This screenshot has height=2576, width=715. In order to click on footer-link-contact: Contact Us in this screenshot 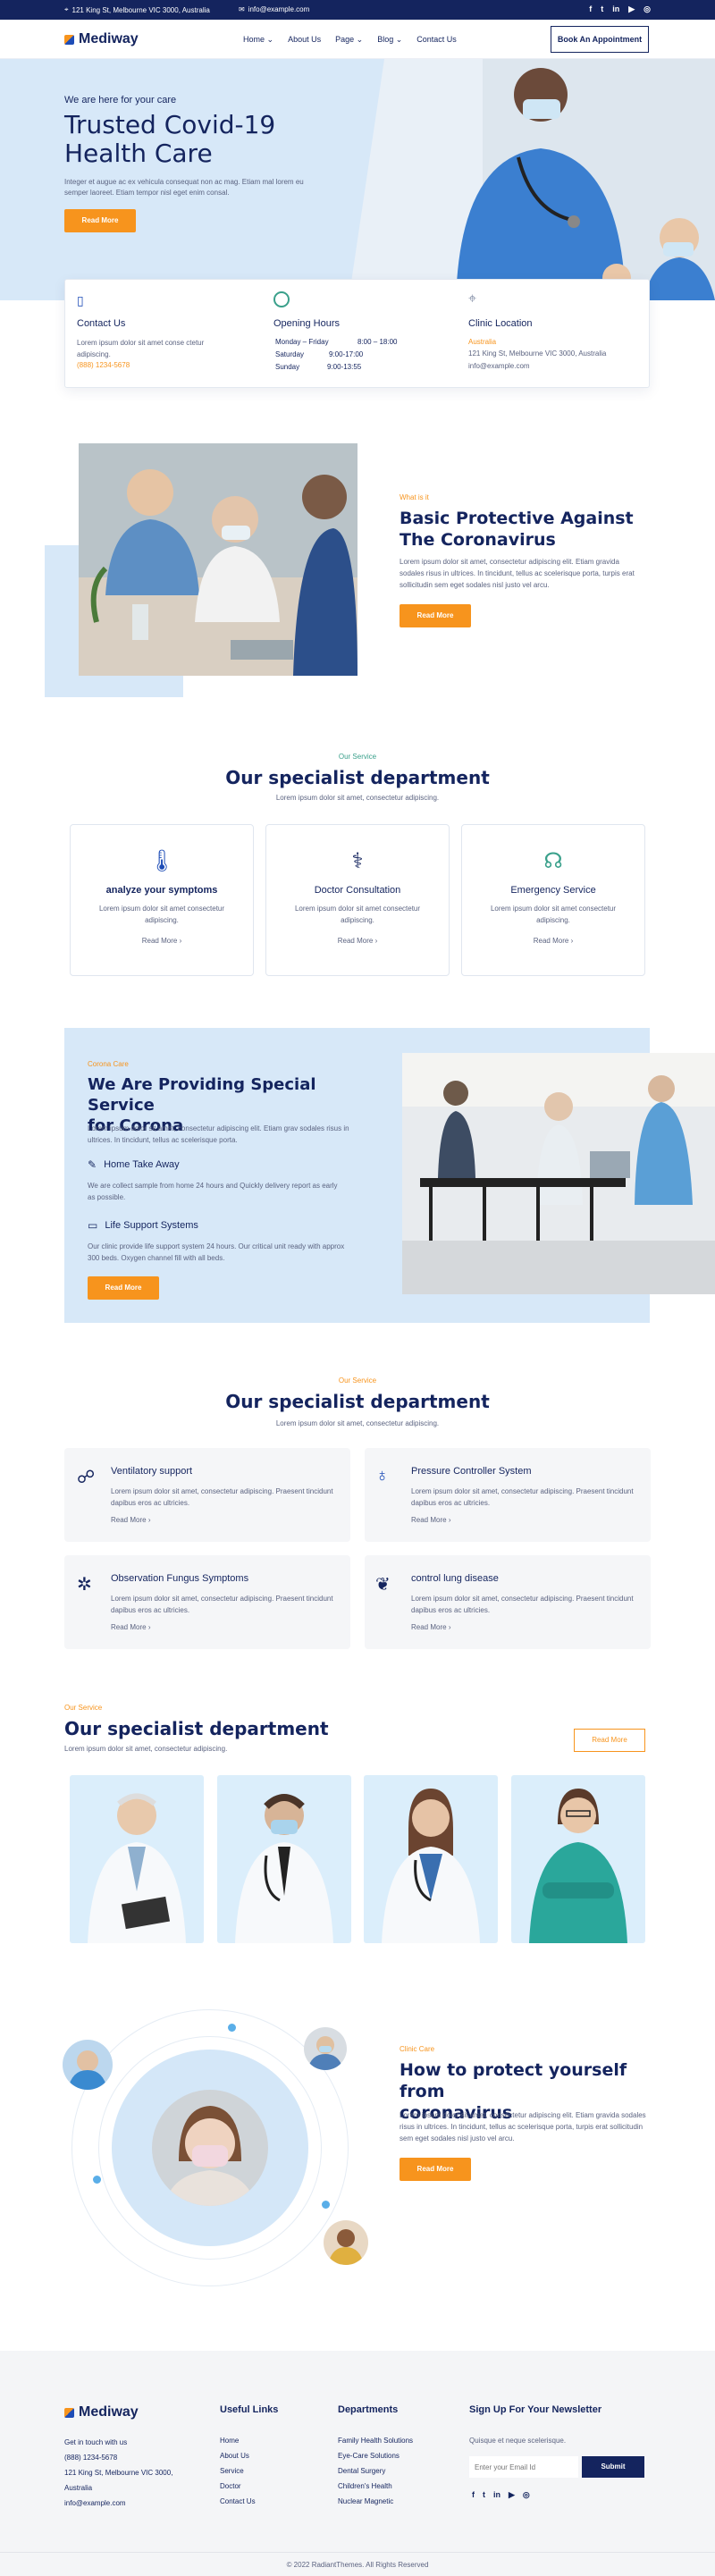, I will do `click(238, 2502)`.